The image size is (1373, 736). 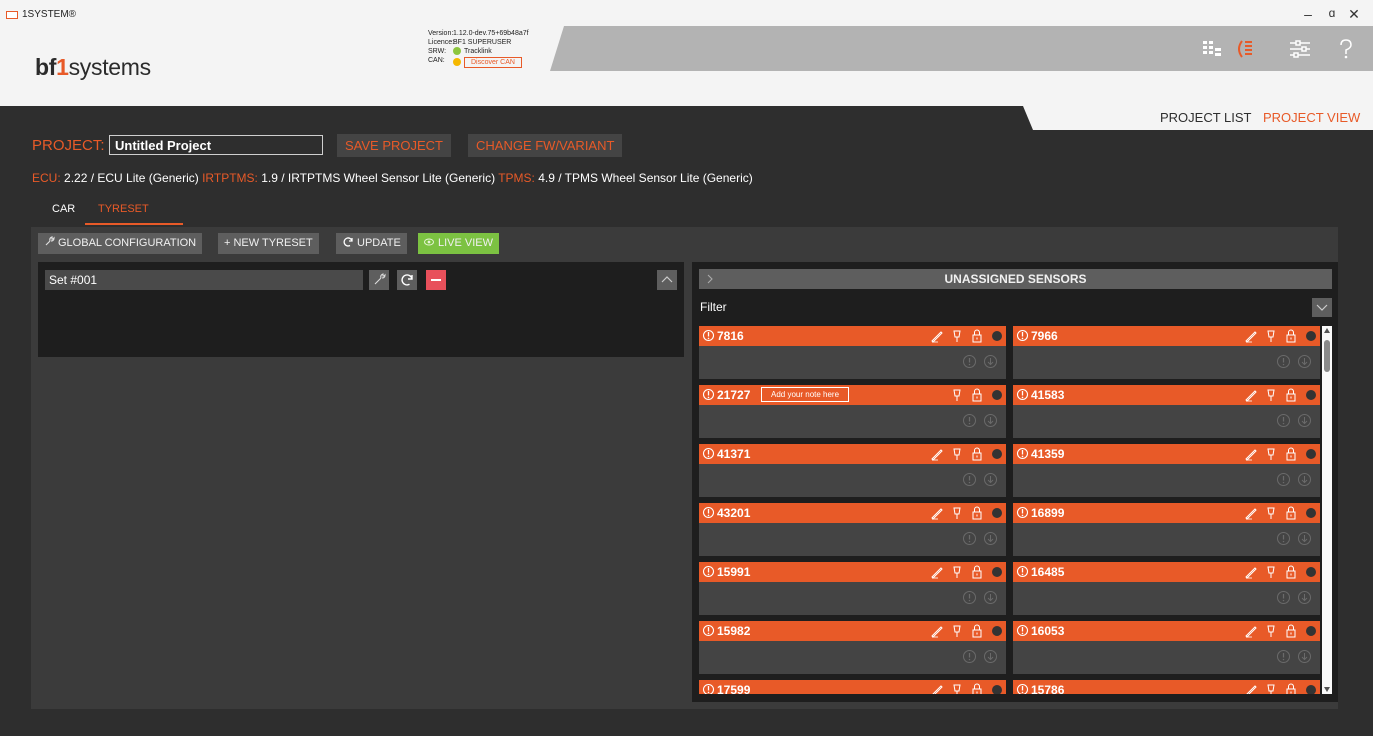 I want to click on sensor-card: 17599, so click(x=852, y=687).